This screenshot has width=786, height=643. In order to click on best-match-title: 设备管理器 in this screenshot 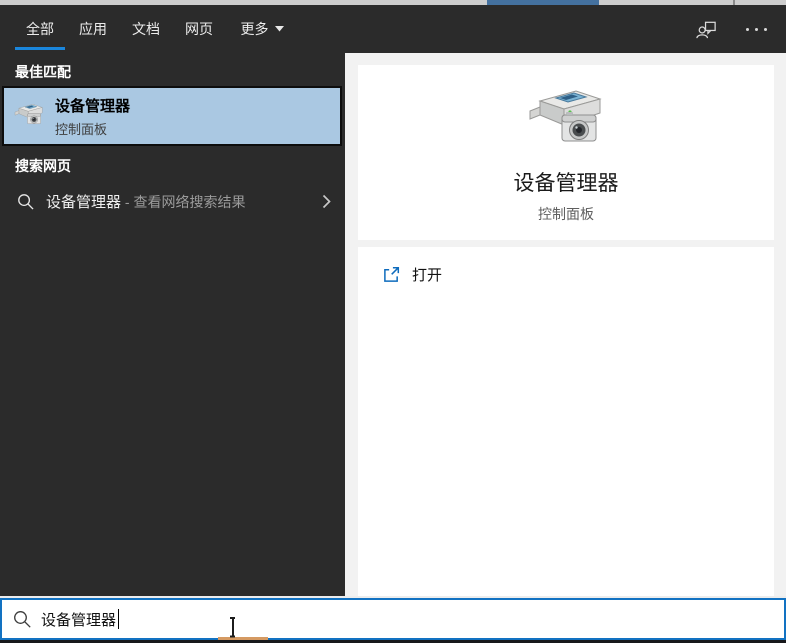, I will do `click(93, 106)`.